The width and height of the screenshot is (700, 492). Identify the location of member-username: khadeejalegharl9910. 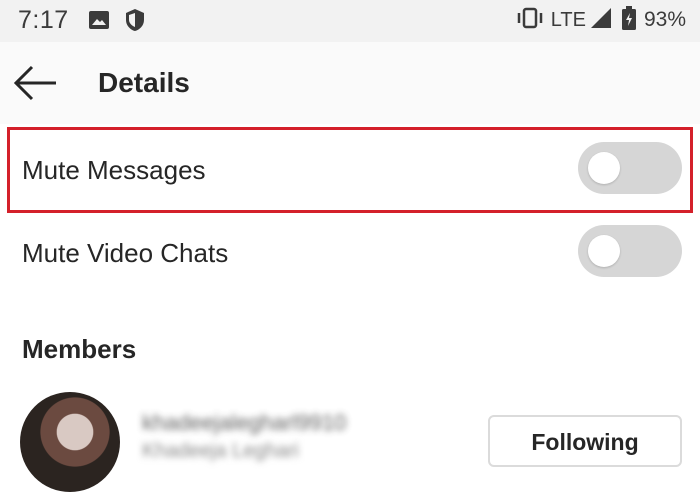
(244, 422).